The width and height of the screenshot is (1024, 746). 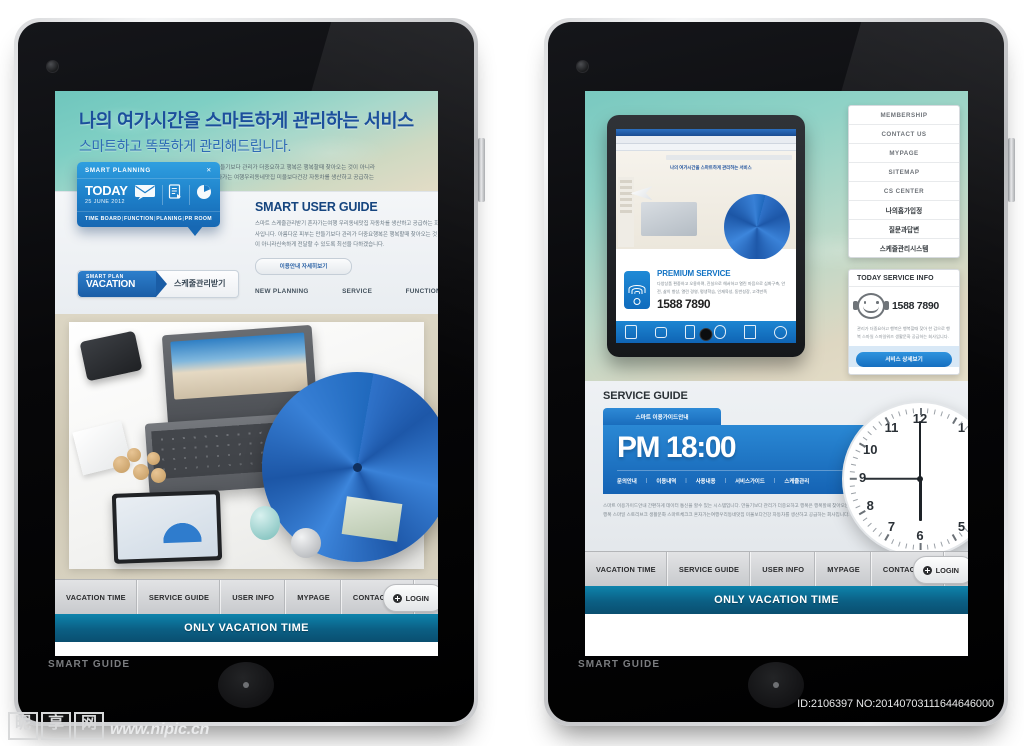 What do you see at coordinates (706, 481) in the screenshot?
I see `service-link: 사용내용` at bounding box center [706, 481].